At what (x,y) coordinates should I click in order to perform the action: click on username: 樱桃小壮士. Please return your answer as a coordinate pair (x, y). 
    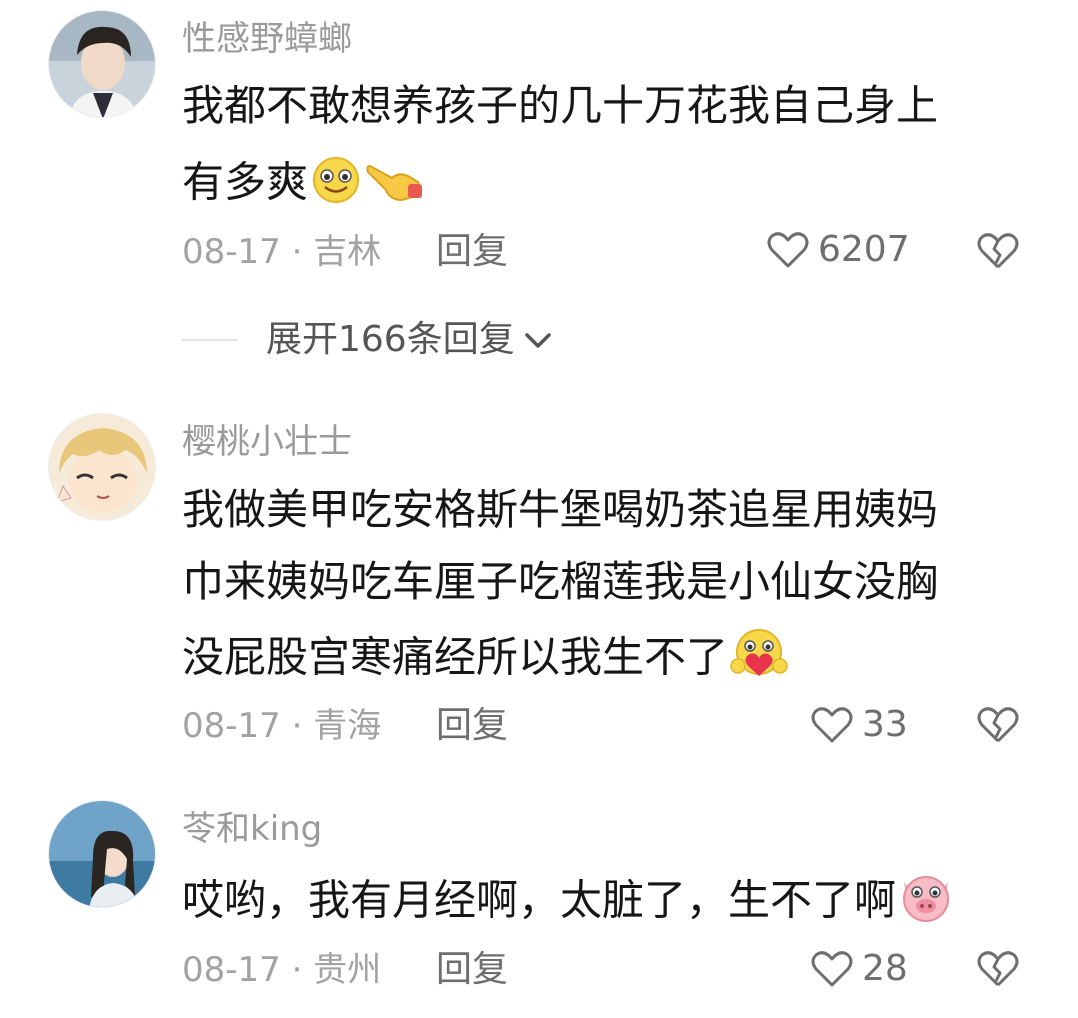
    Looking at the image, I should click on (267, 442).